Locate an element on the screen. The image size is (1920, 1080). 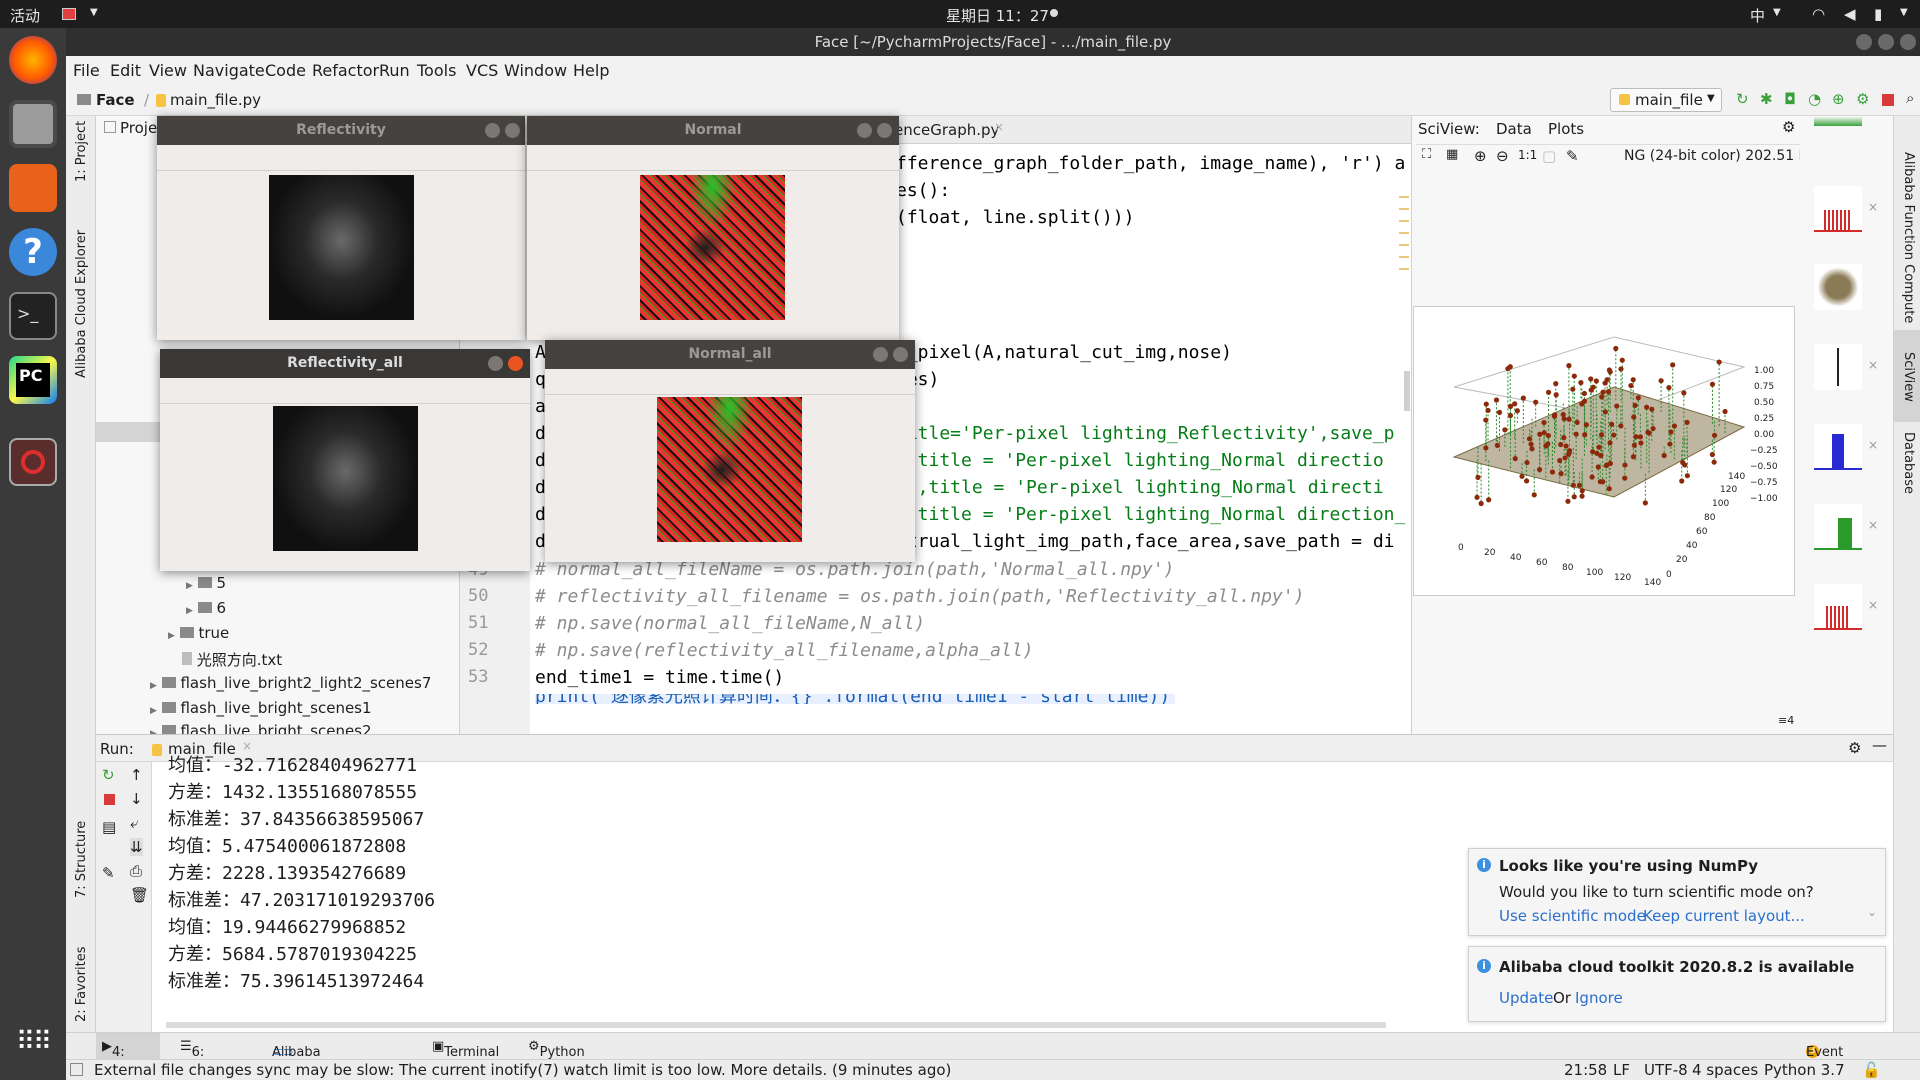
clock: 星期日 11：27 is located at coordinates (997, 15).